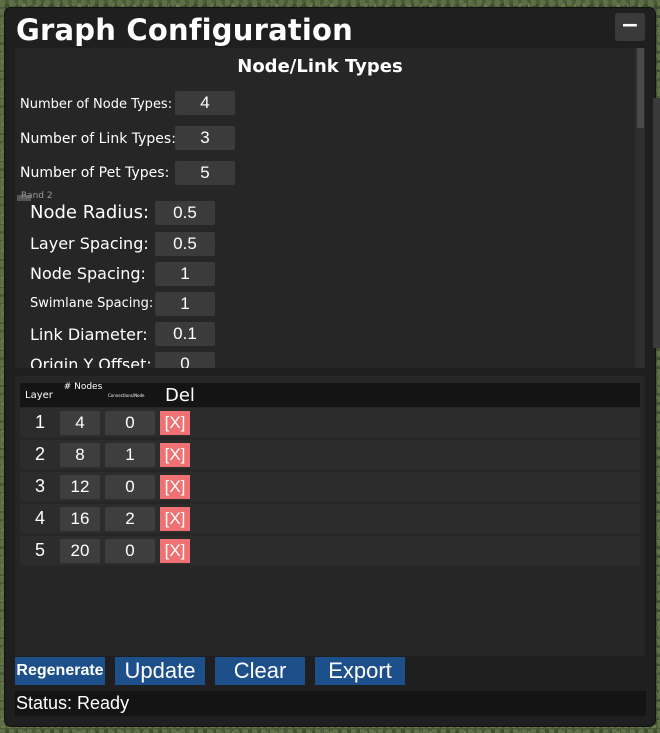 This screenshot has width=660, height=733. I want to click on panel-scrollbar, so click(656, 223).